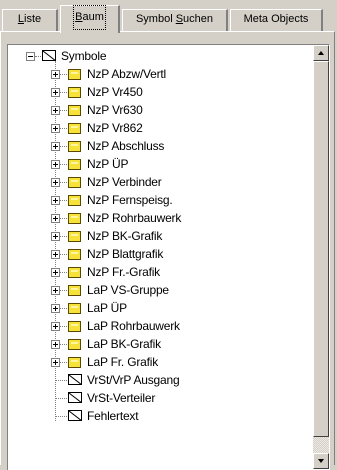  What do you see at coordinates (133, 380) in the screenshot?
I see `tree-node-label: VrSt/VrP Ausgang` at bounding box center [133, 380].